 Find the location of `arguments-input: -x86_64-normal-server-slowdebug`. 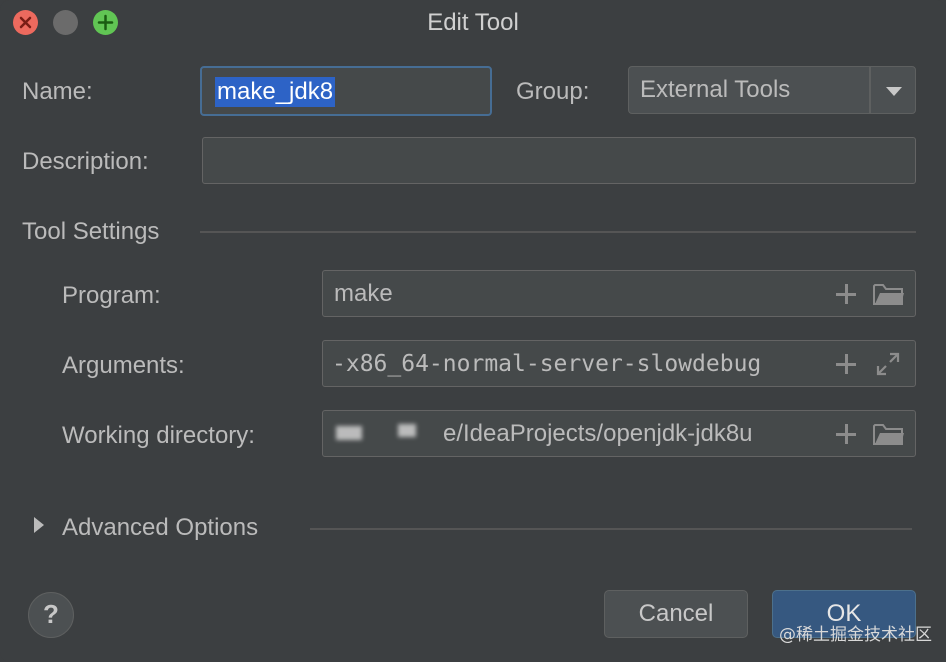

arguments-input: -x86_64-normal-server-slowdebug is located at coordinates (619, 363).